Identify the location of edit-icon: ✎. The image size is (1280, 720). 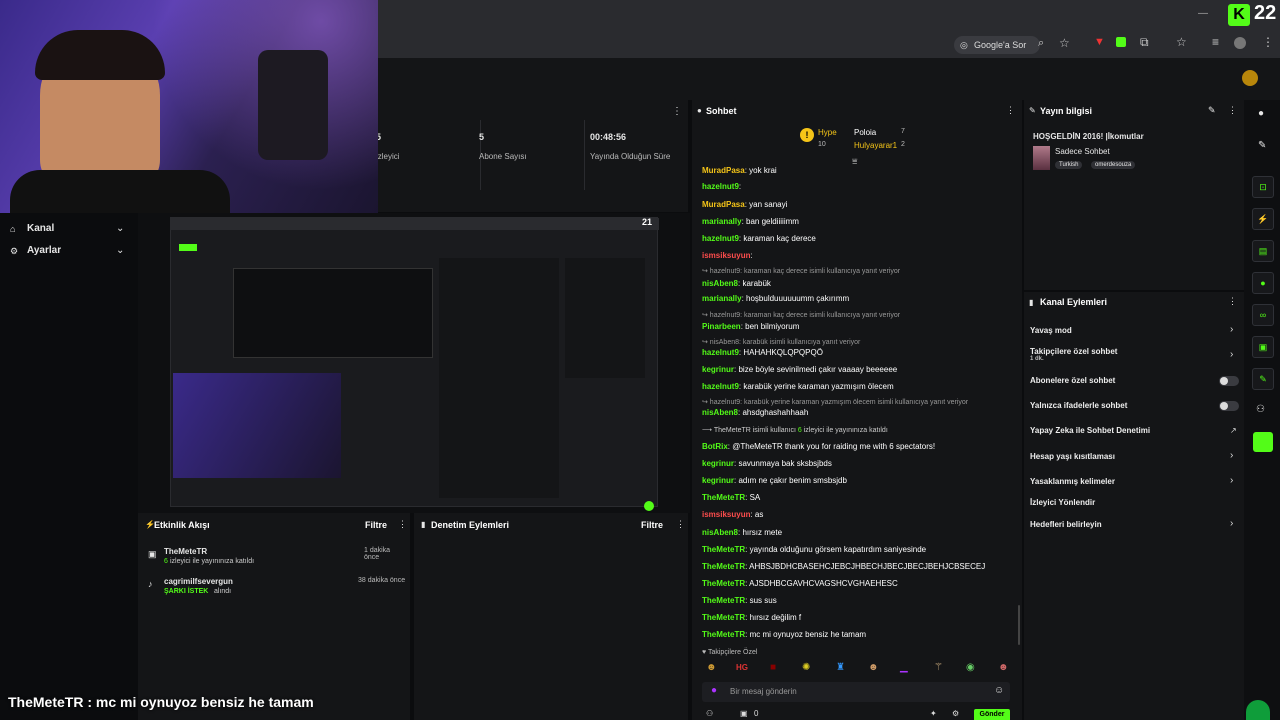
(1212, 110).